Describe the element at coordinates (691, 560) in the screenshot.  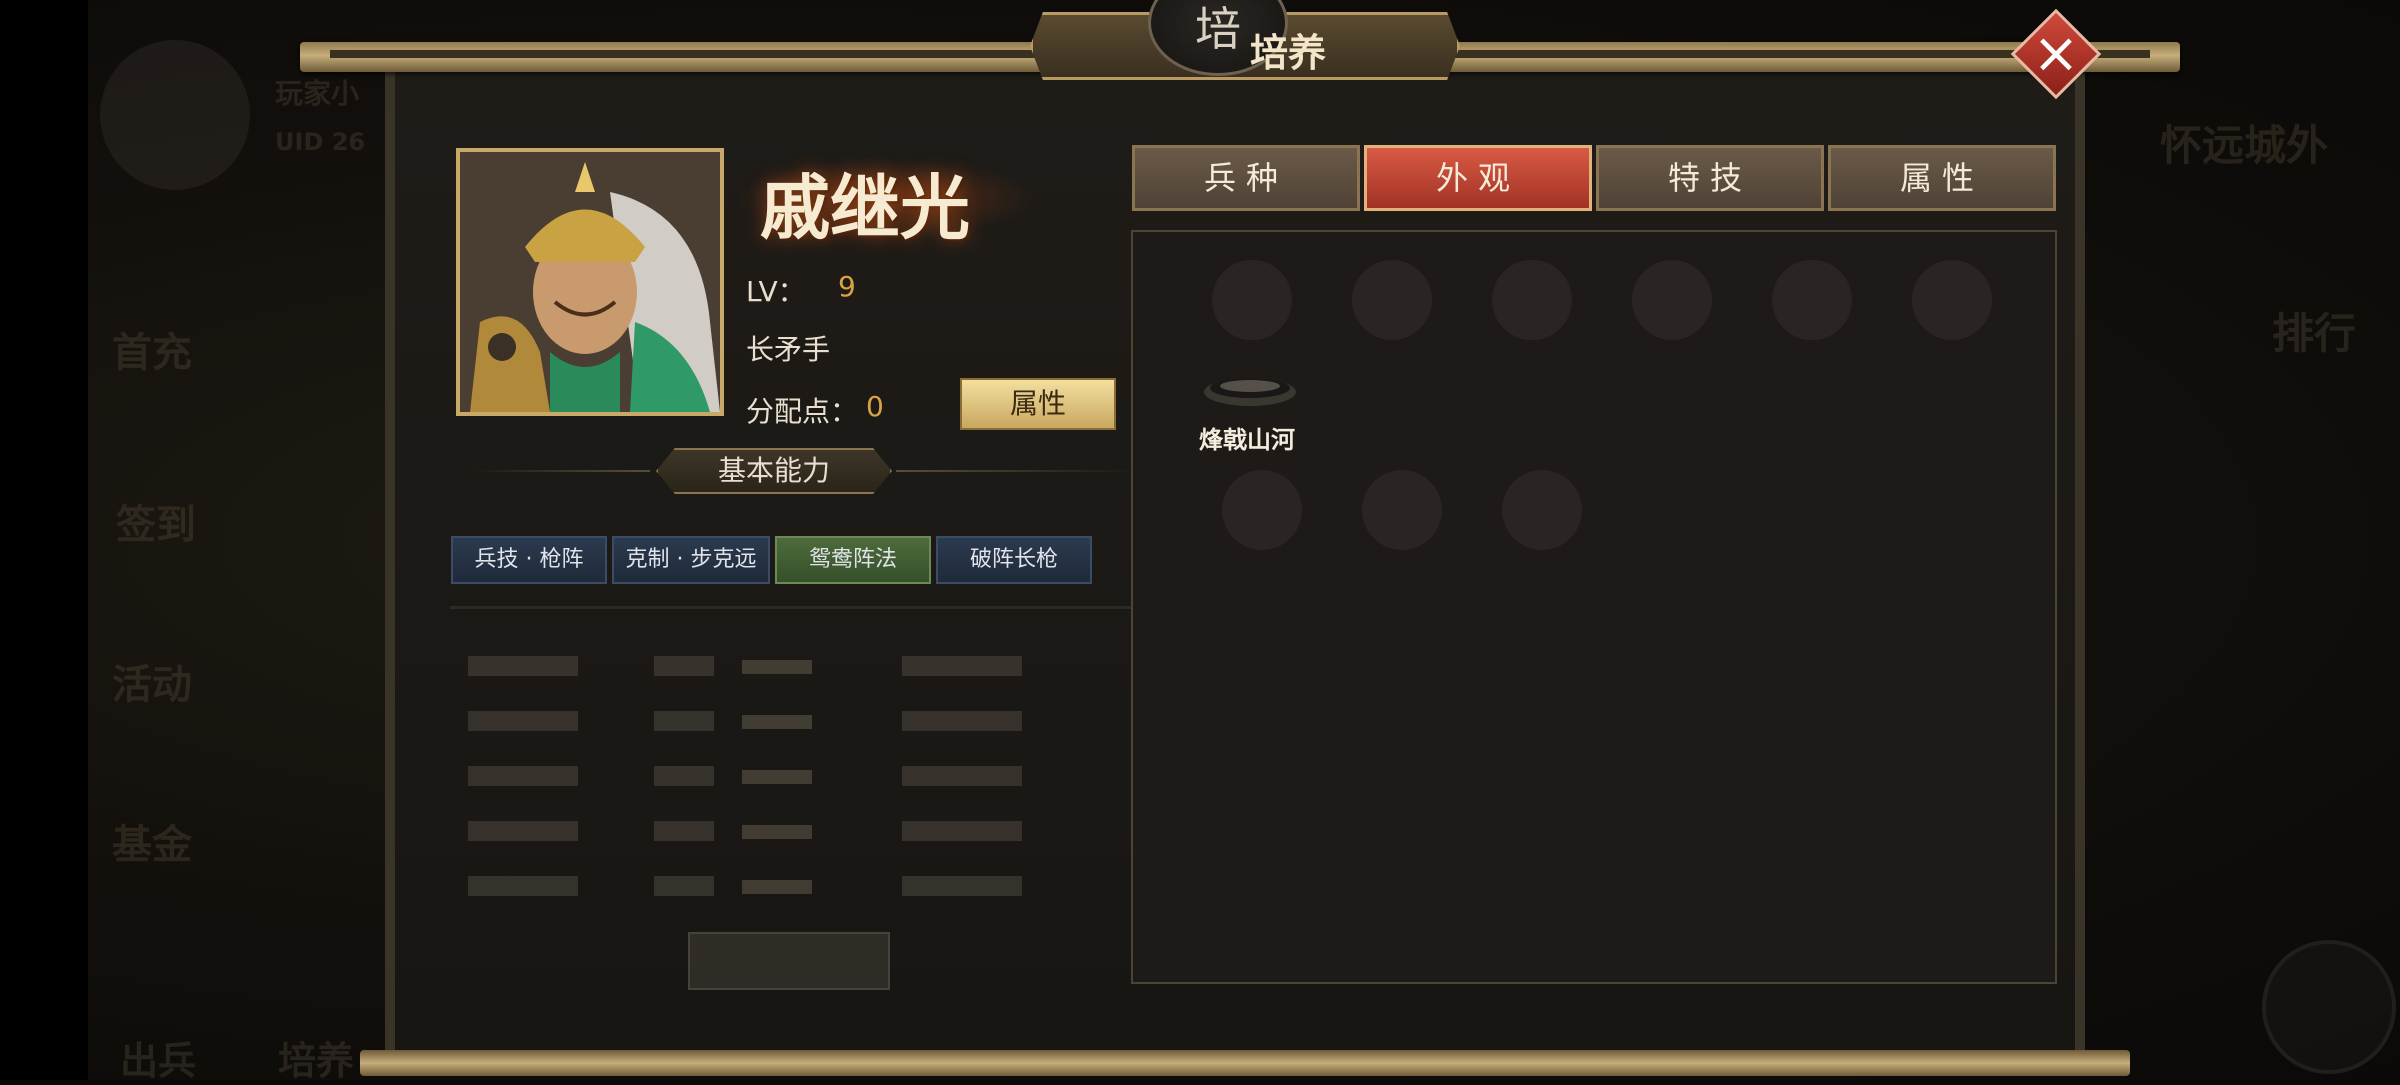
I see `skill-tab-counter: 克制 · 步克远` at that location.